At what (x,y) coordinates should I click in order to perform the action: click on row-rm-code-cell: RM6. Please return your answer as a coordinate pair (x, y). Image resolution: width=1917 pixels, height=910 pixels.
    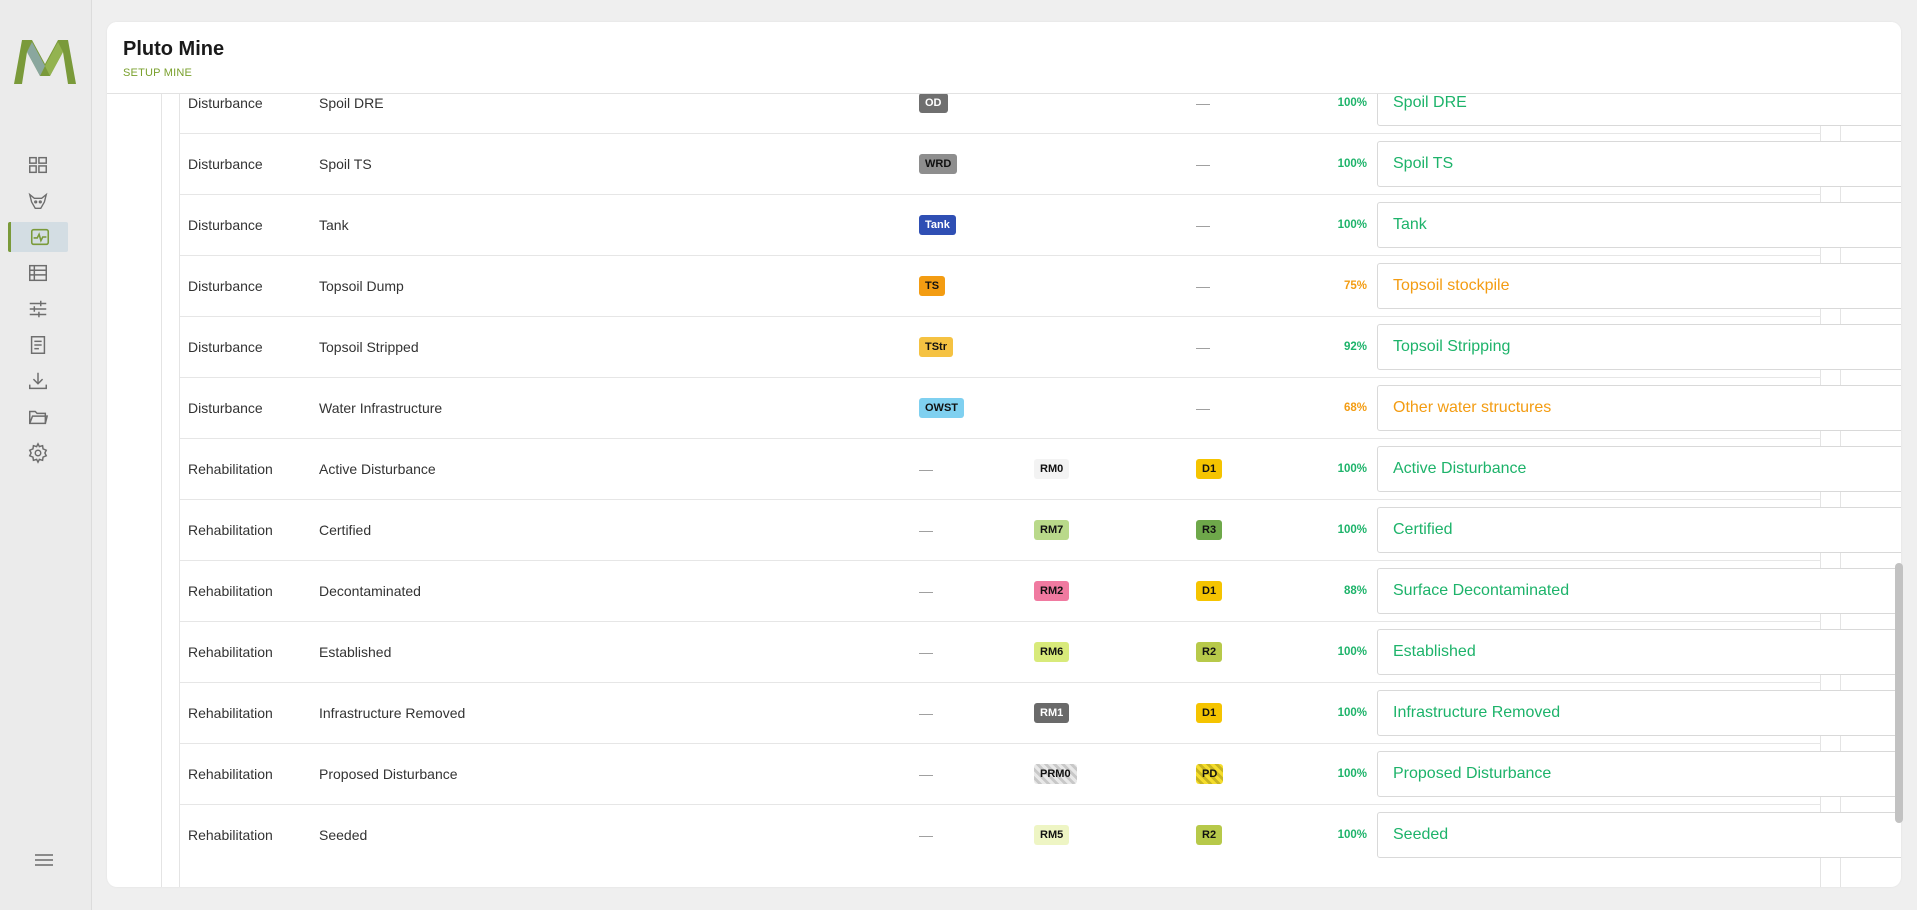
    Looking at the image, I should click on (1052, 652).